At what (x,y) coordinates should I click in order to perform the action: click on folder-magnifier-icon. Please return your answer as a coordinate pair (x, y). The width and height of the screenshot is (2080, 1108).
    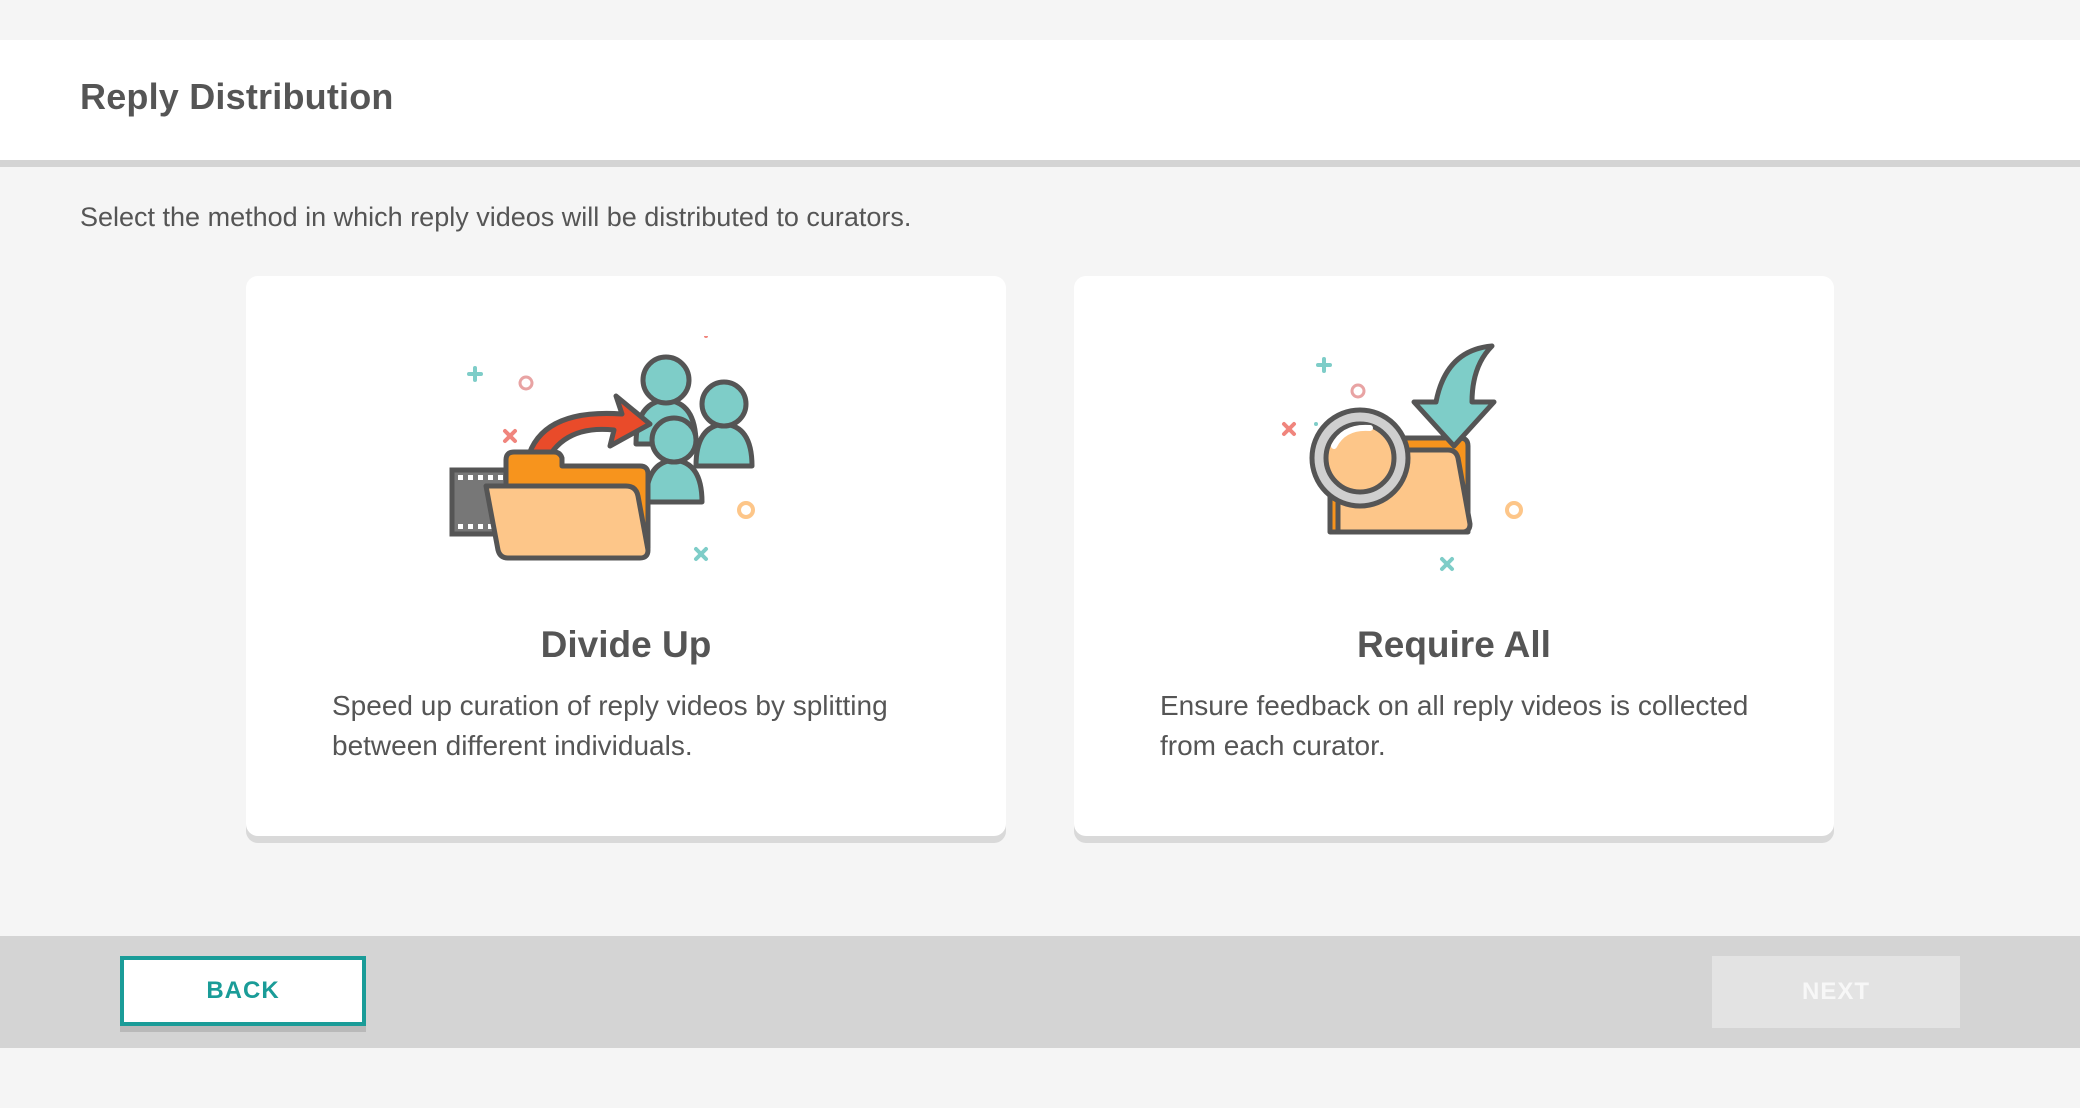
    Looking at the image, I should click on (1402, 457).